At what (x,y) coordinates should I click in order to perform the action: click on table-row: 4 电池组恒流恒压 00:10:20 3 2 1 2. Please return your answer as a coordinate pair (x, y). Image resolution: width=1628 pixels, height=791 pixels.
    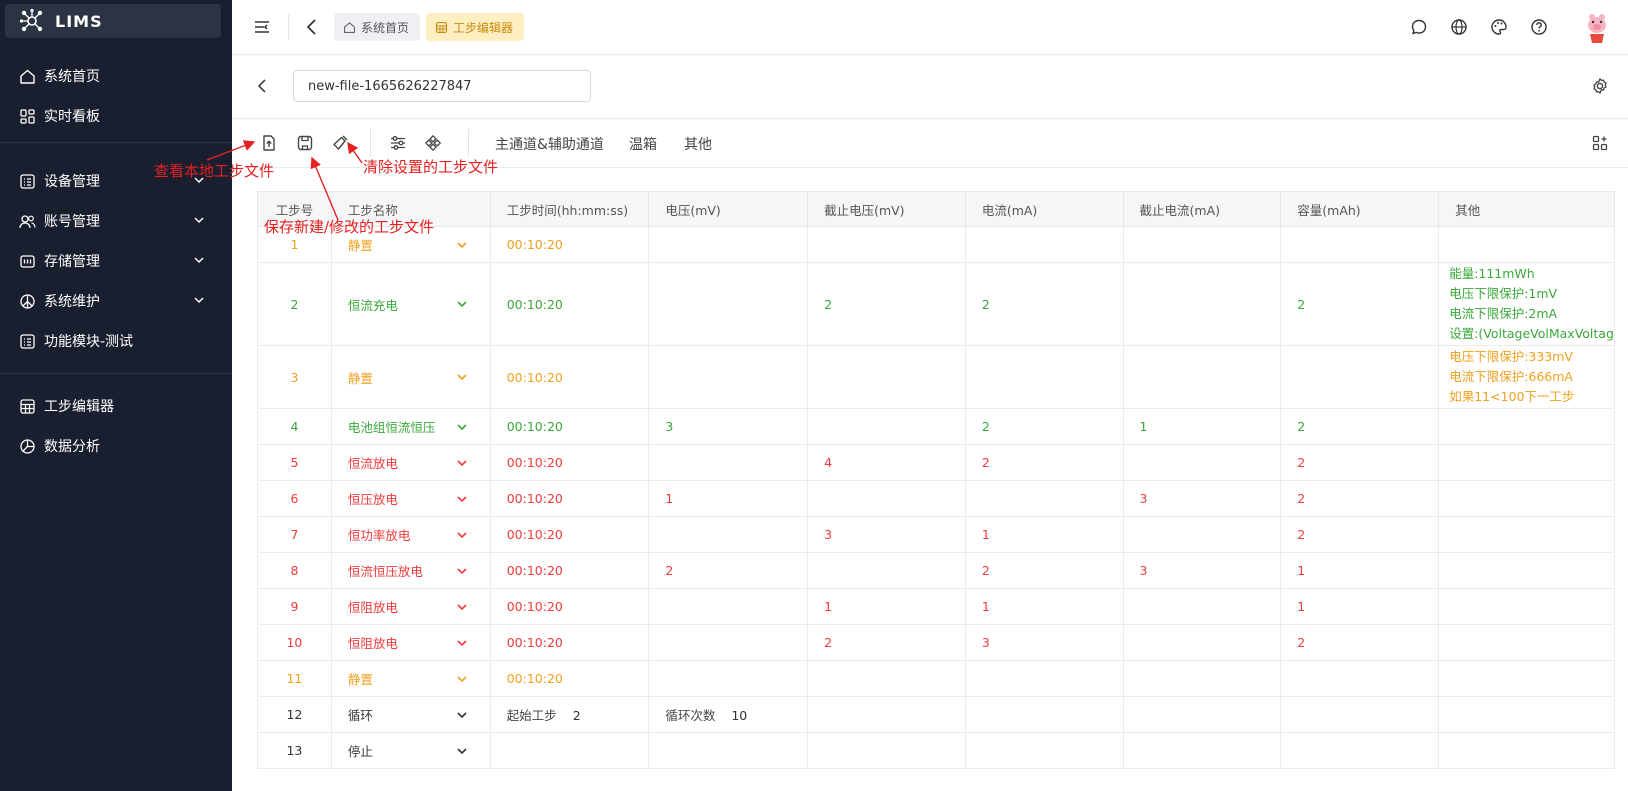
    Looking at the image, I should click on (936, 426).